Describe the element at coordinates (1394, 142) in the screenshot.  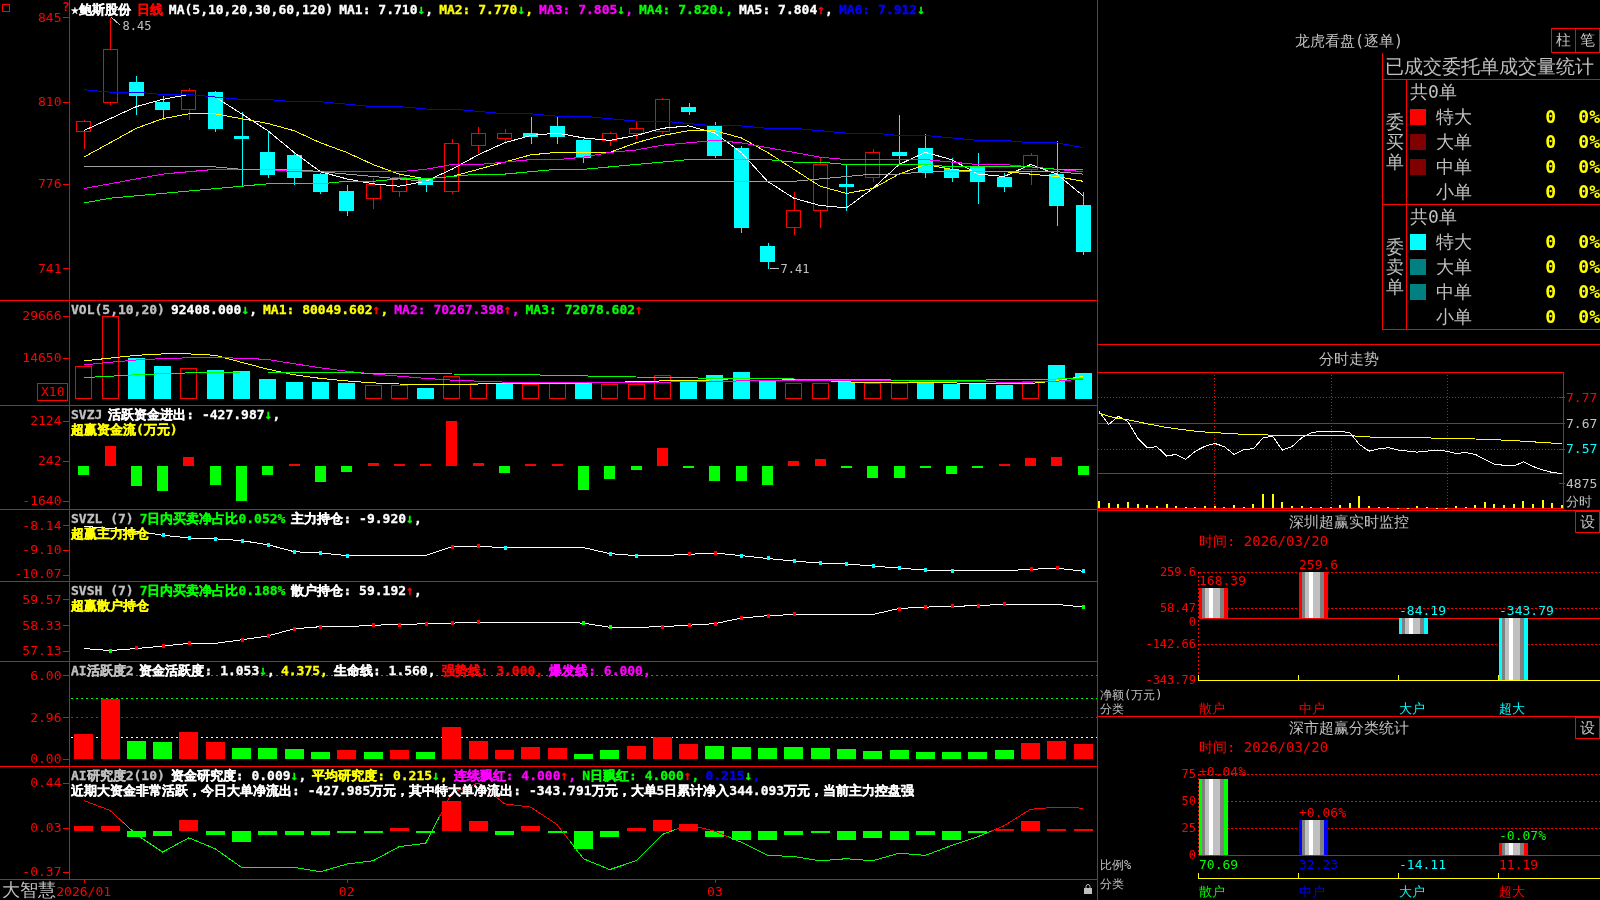
I see `group-label: 委买单` at that location.